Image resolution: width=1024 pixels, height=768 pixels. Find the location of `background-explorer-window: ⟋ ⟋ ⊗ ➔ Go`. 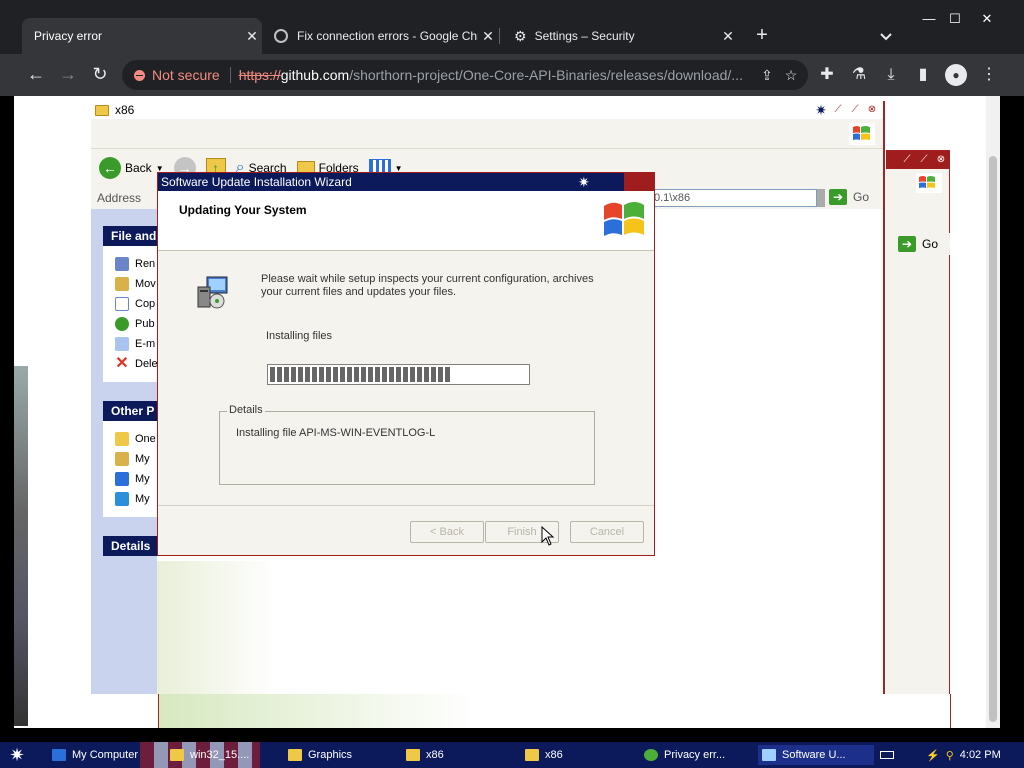

background-explorer-window: ⟋ ⟋ ⊗ ➔ Go is located at coordinates (918, 439).